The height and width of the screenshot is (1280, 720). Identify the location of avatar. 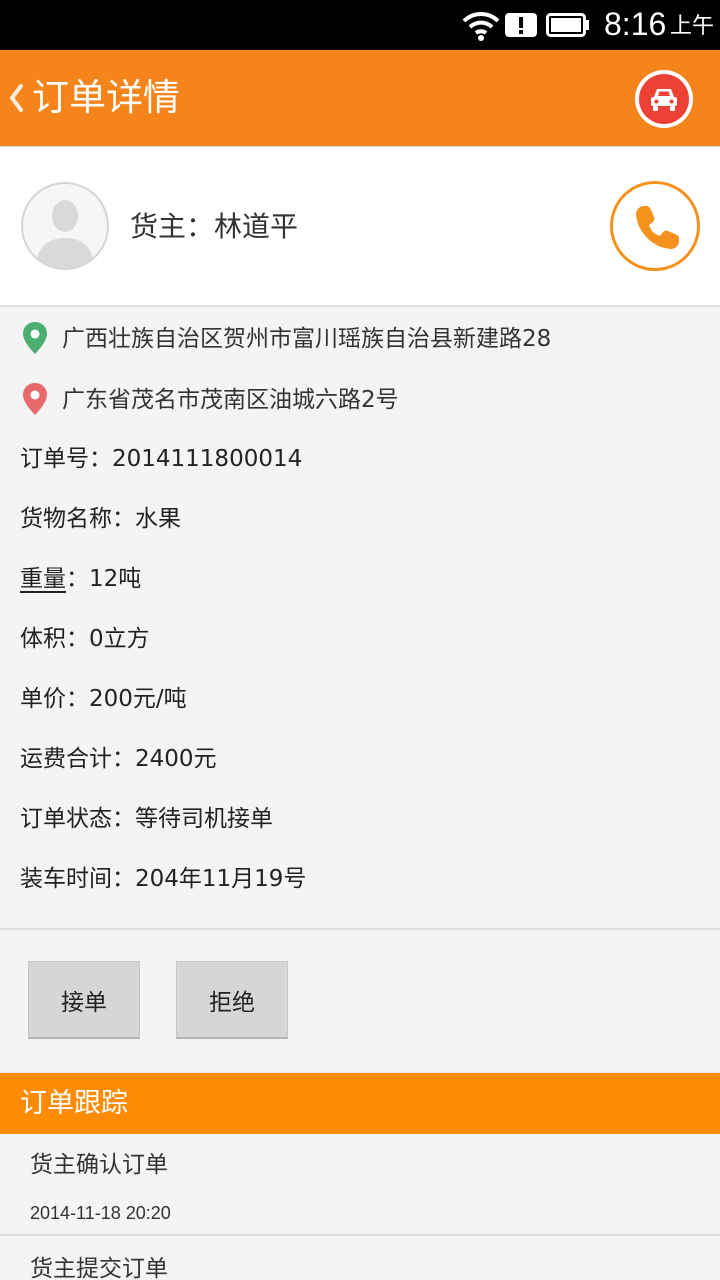
(65, 226).